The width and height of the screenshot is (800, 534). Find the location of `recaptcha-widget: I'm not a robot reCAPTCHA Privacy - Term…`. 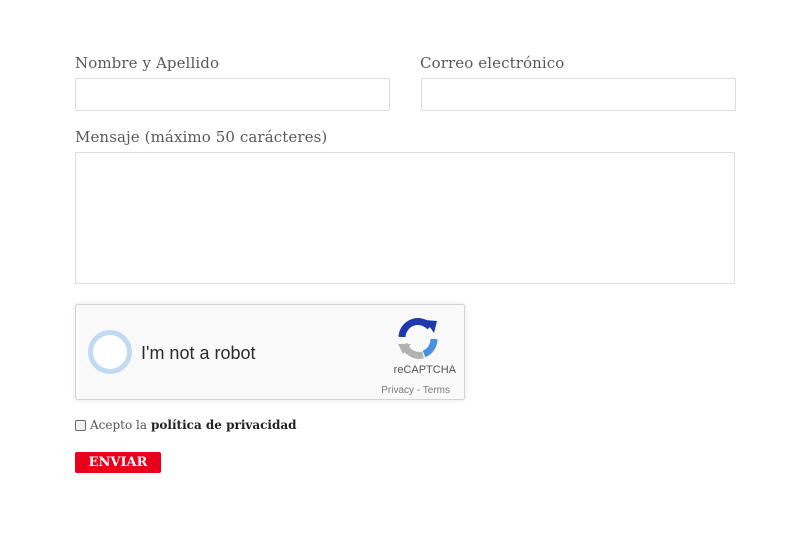

recaptcha-widget: I'm not a robot reCAPTCHA Privacy - Term… is located at coordinates (270, 352).